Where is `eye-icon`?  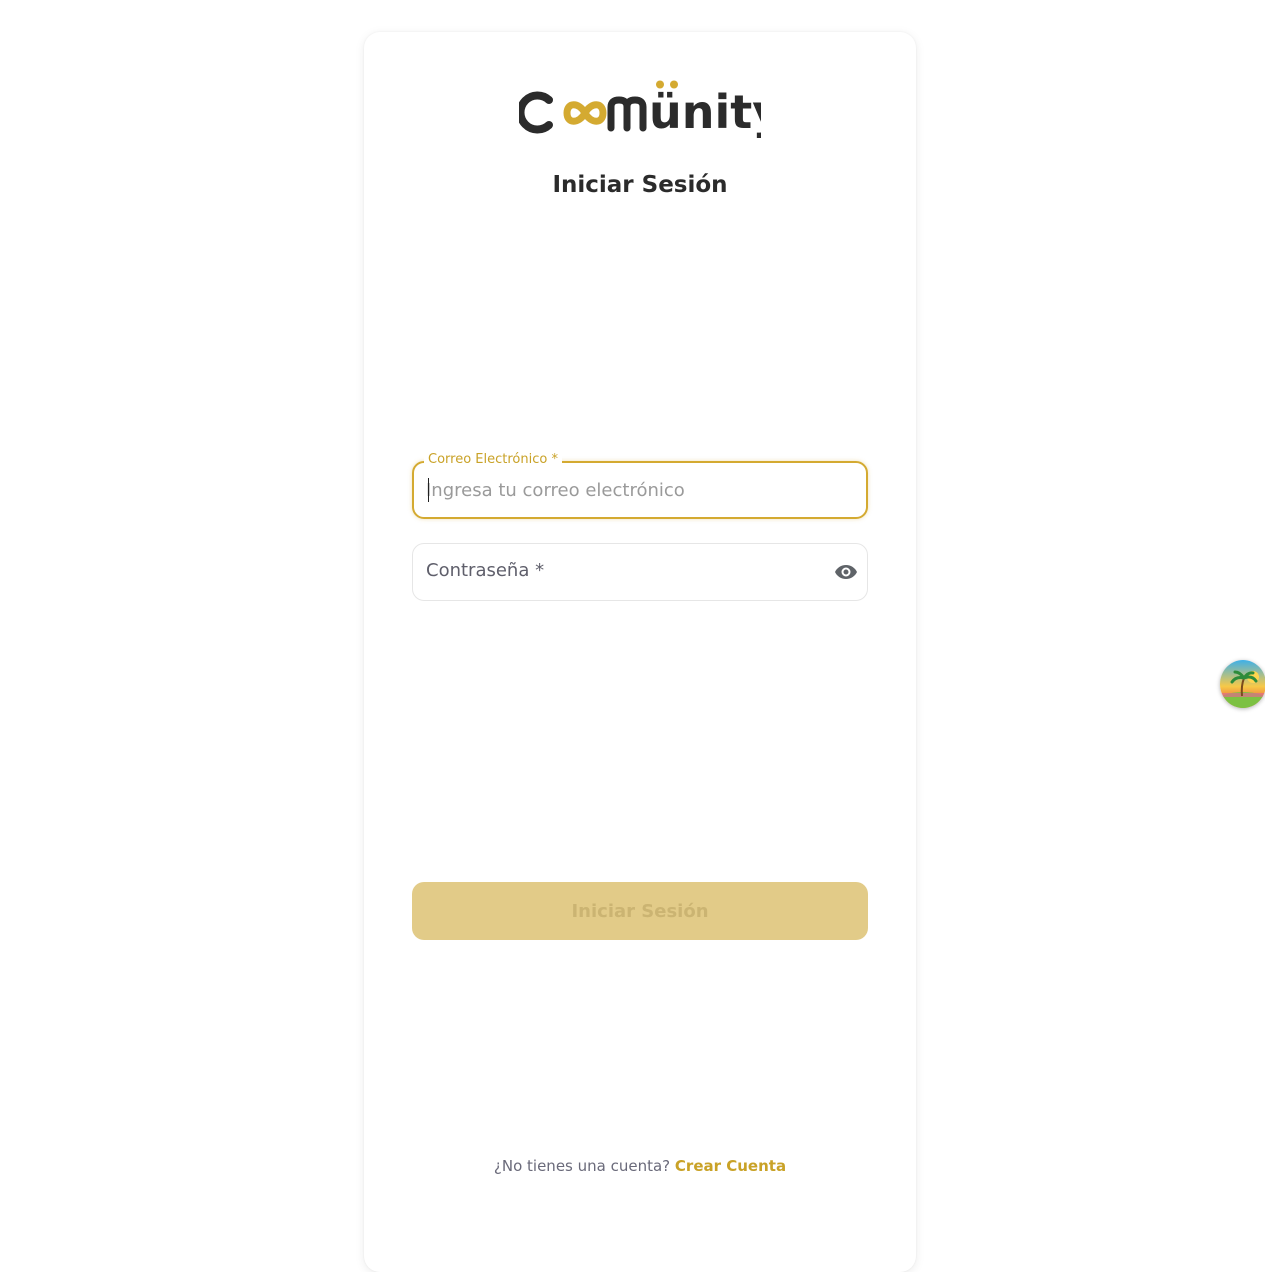 eye-icon is located at coordinates (846, 572).